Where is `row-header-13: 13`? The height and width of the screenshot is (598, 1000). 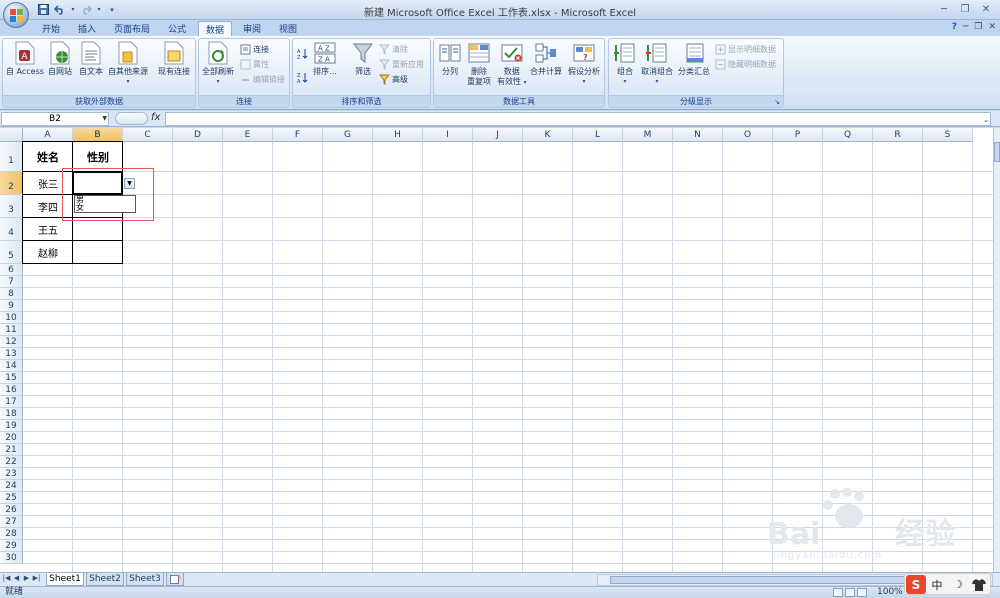 row-header-13: 13 is located at coordinates (11, 354).